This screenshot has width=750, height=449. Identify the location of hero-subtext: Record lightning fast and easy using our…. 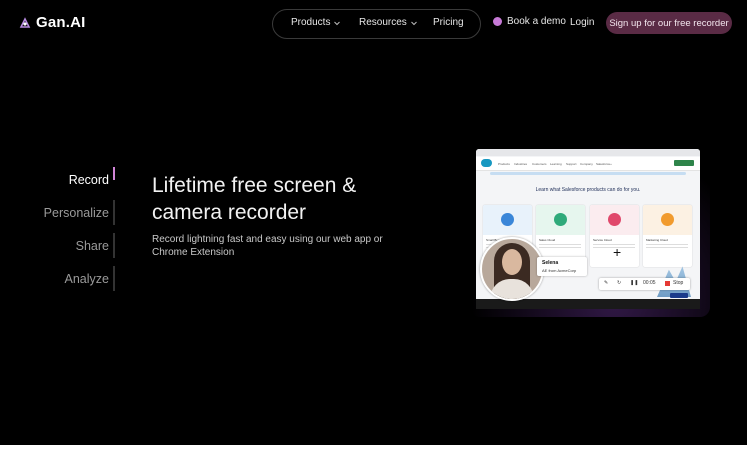
(267, 246).